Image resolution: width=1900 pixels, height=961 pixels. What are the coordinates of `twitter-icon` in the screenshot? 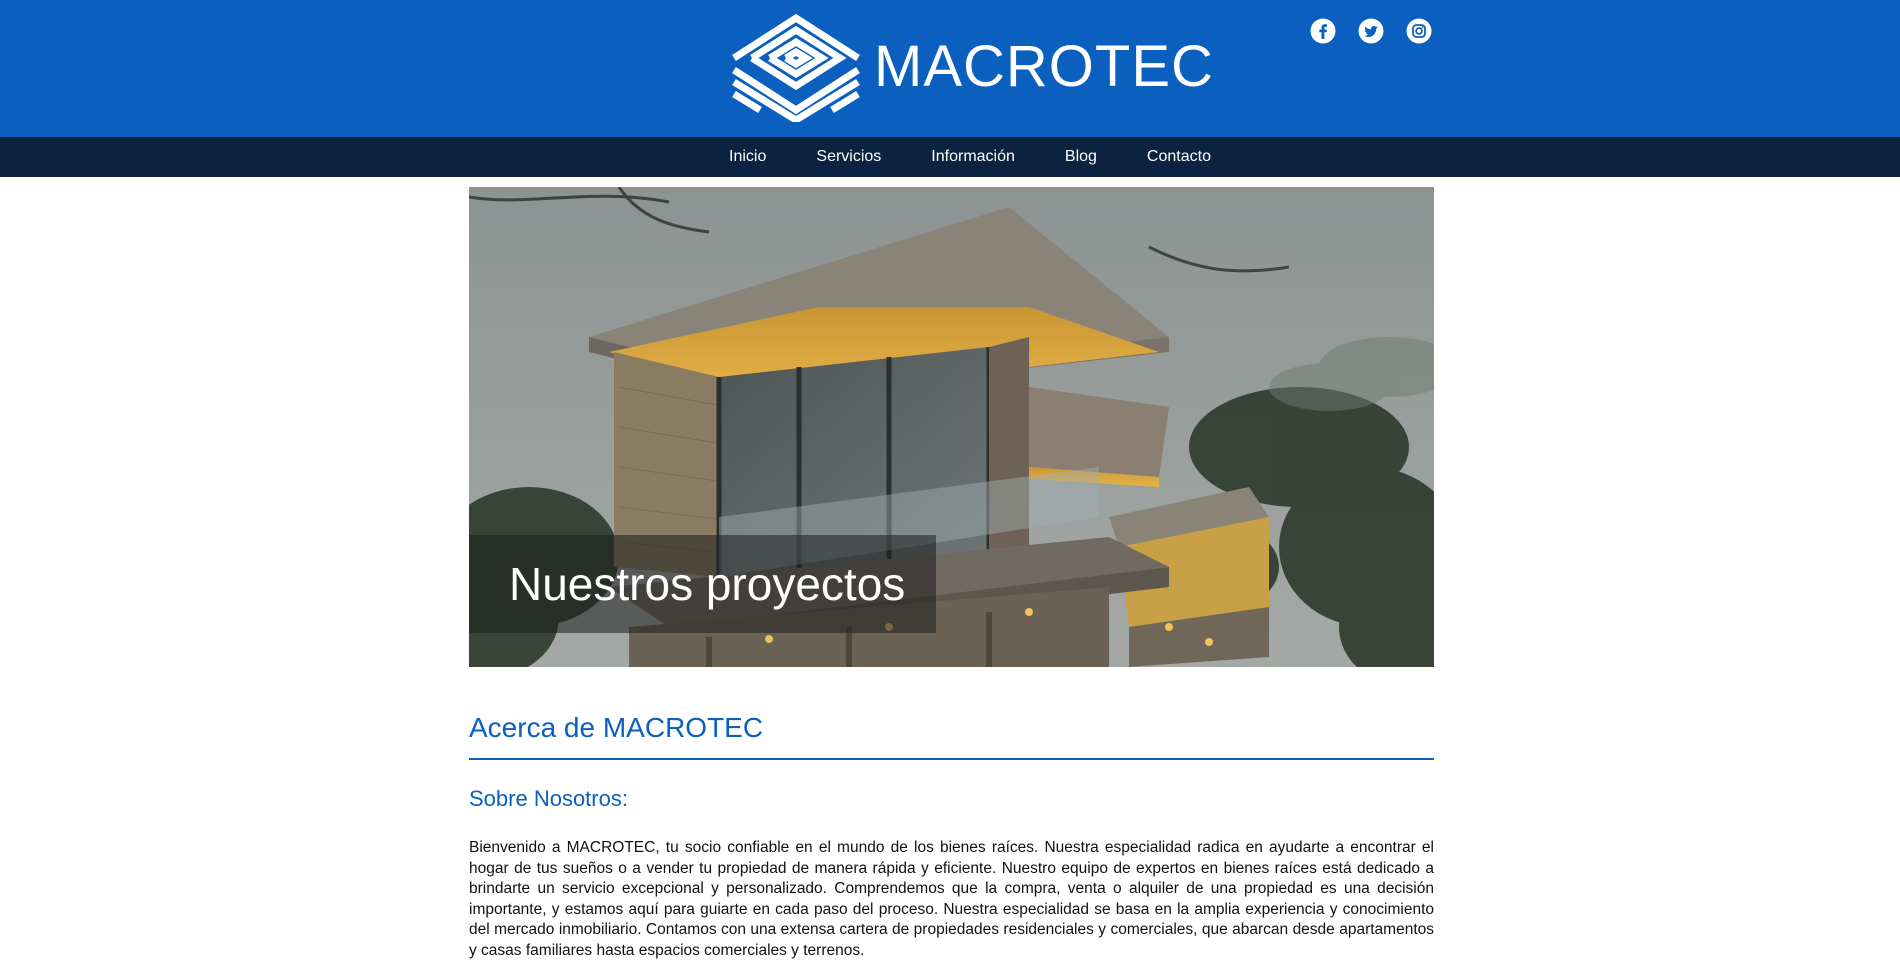 It's located at (1371, 31).